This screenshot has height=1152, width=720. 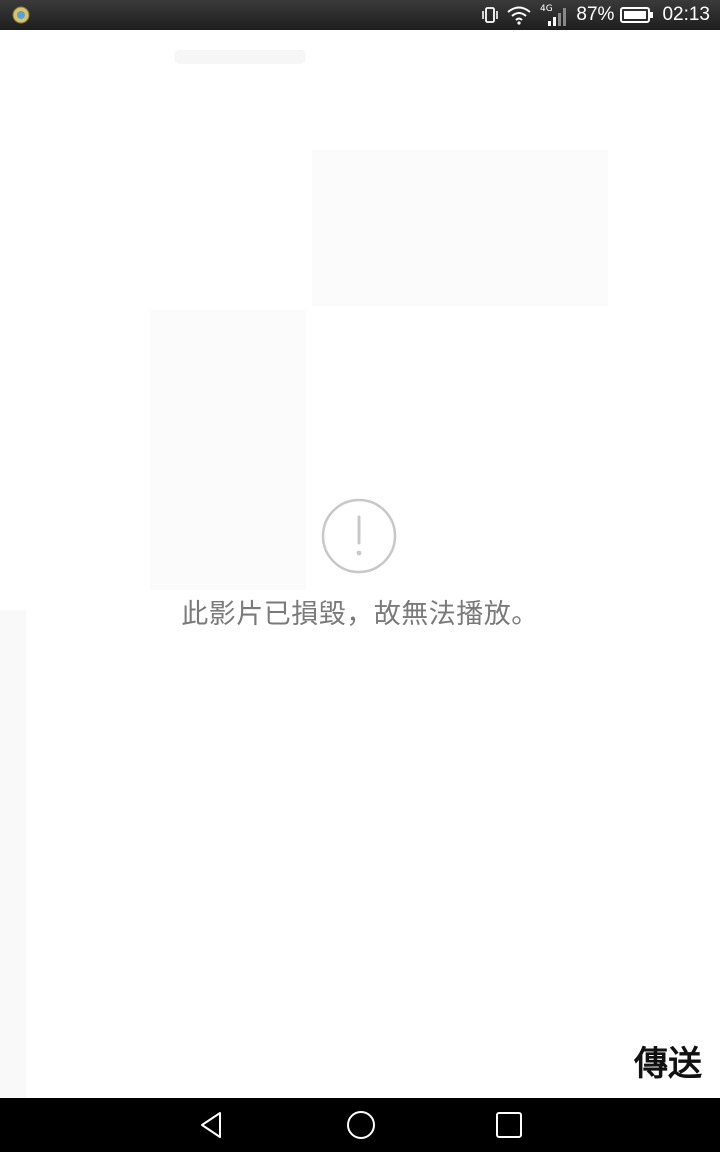 I want to click on alert-circle-icon, so click(x=359, y=536).